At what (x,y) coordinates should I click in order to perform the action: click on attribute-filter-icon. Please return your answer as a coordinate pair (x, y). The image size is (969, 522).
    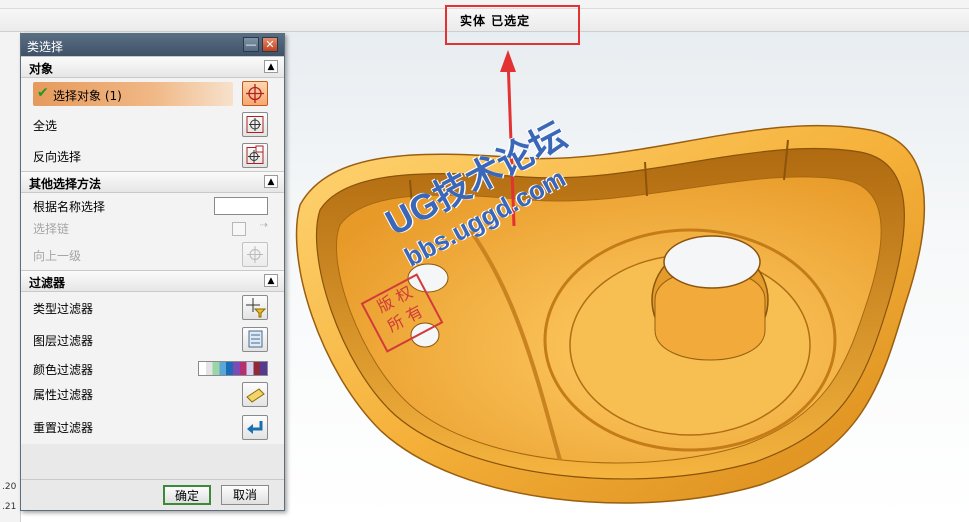
    Looking at the image, I should click on (255, 395).